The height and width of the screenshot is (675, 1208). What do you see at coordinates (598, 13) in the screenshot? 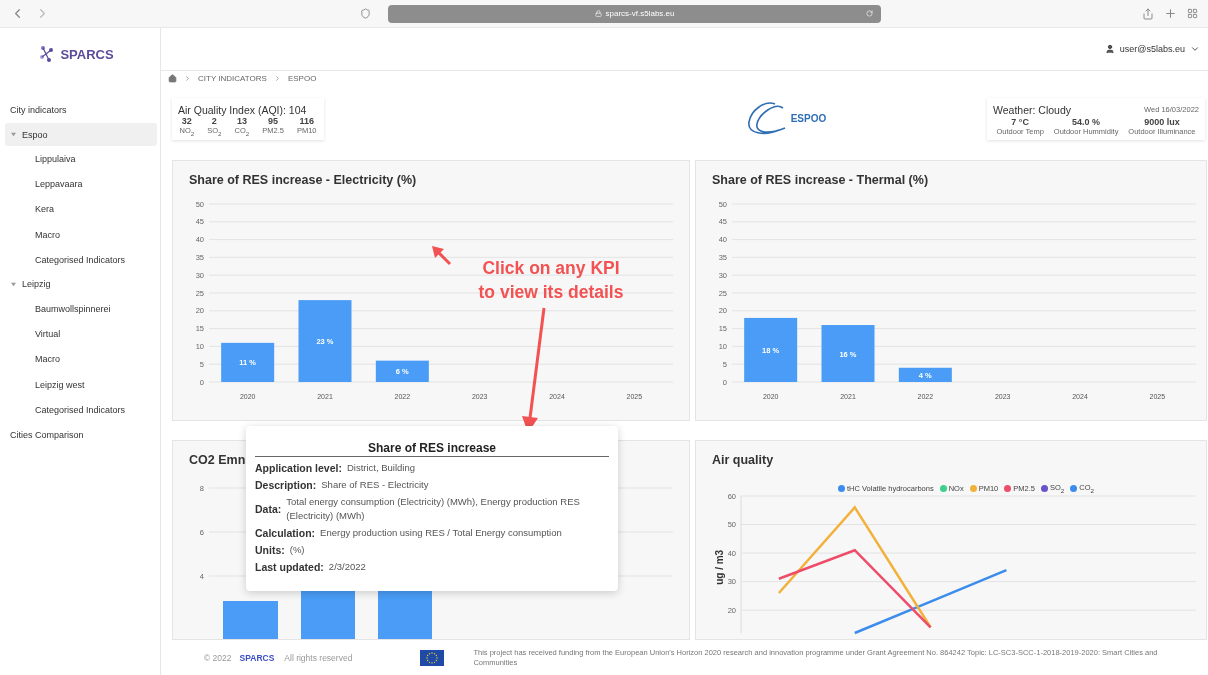
I see `lock-icon` at bounding box center [598, 13].